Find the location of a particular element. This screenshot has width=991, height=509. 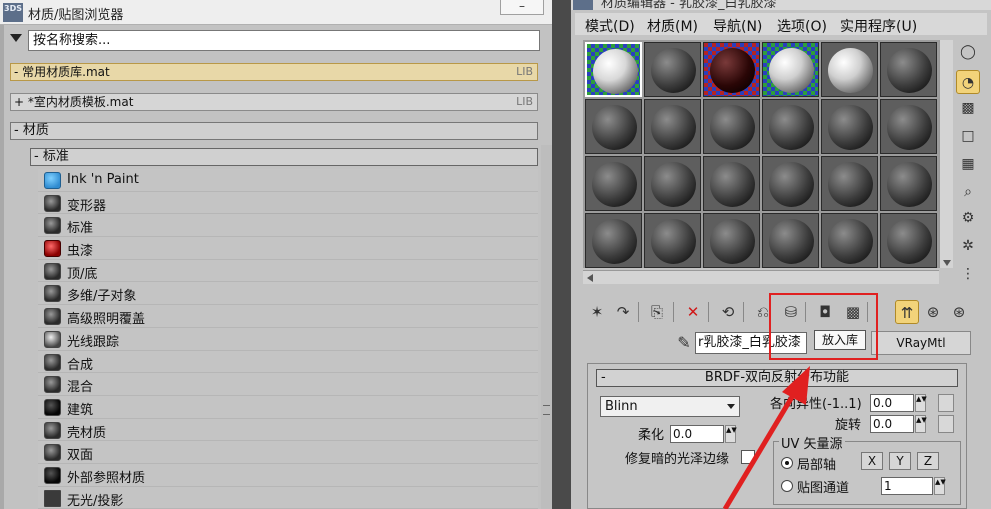

list-item: 高级照明覆盖 is located at coordinates (288, 316).